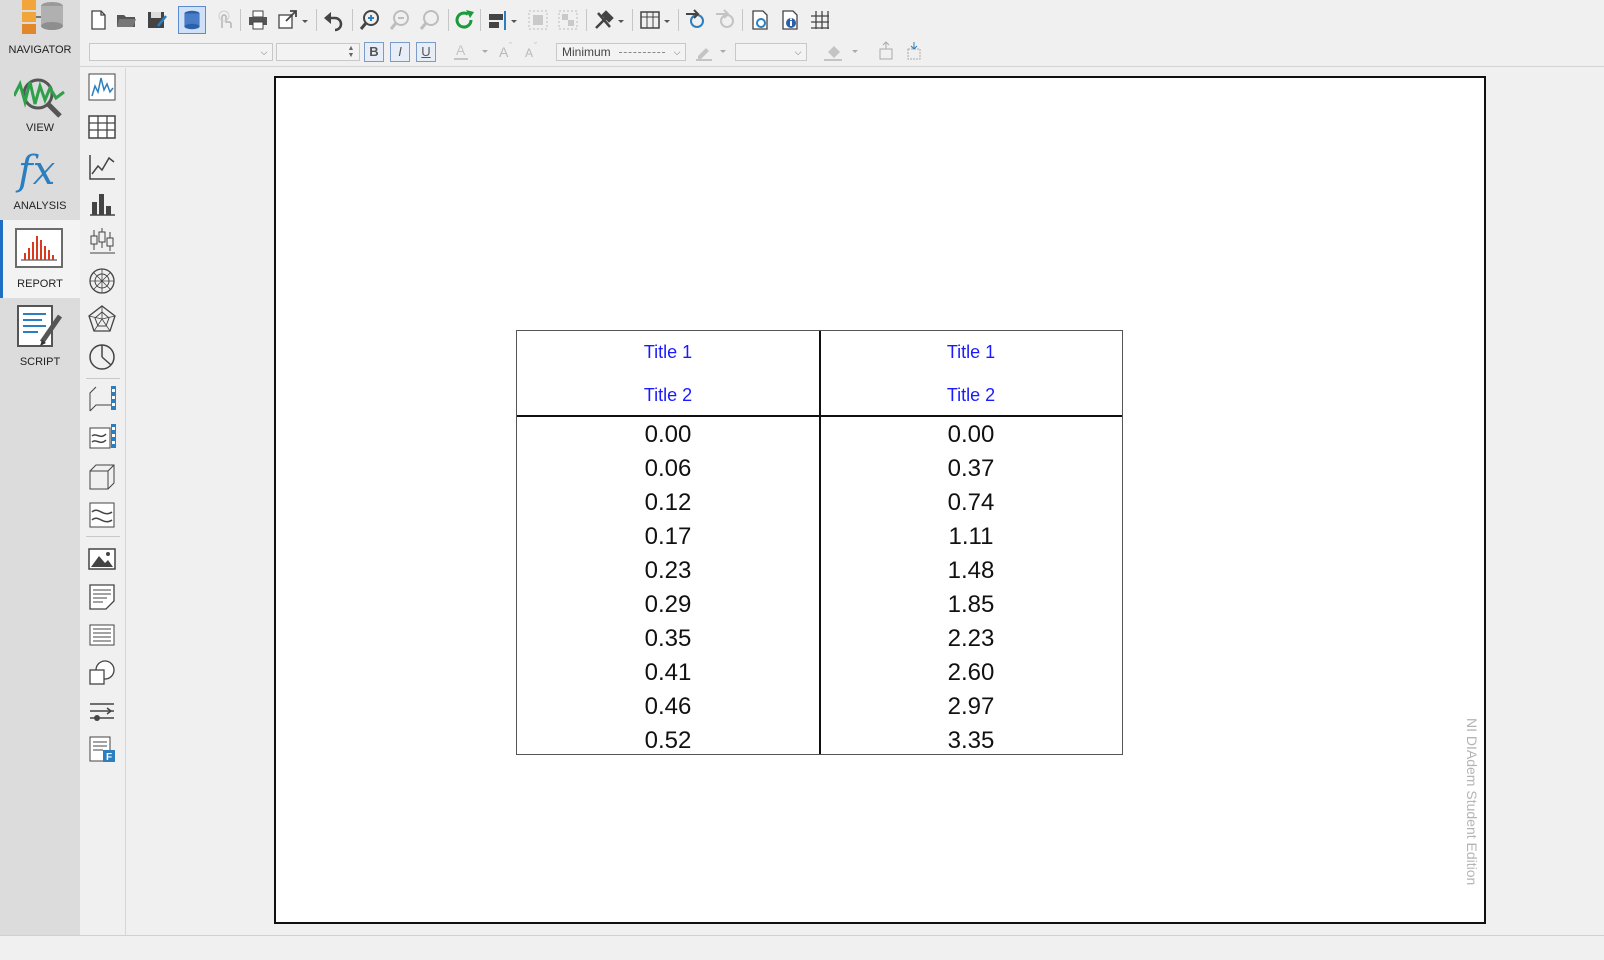 This screenshot has height=960, width=1604. I want to click on table-cell: 0.46, so click(668, 706).